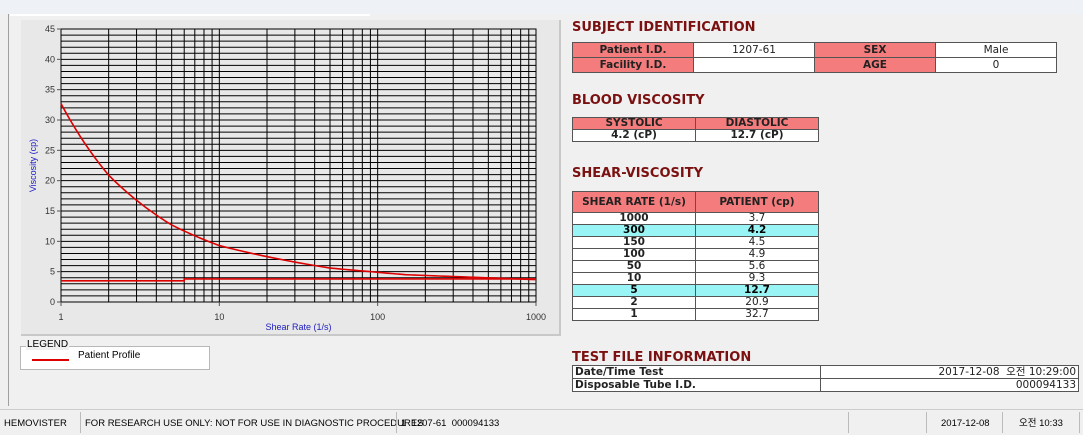 This screenshot has width=1083, height=435. I want to click on shear-rate-header: SHEAR RATE (1/s), so click(634, 202).